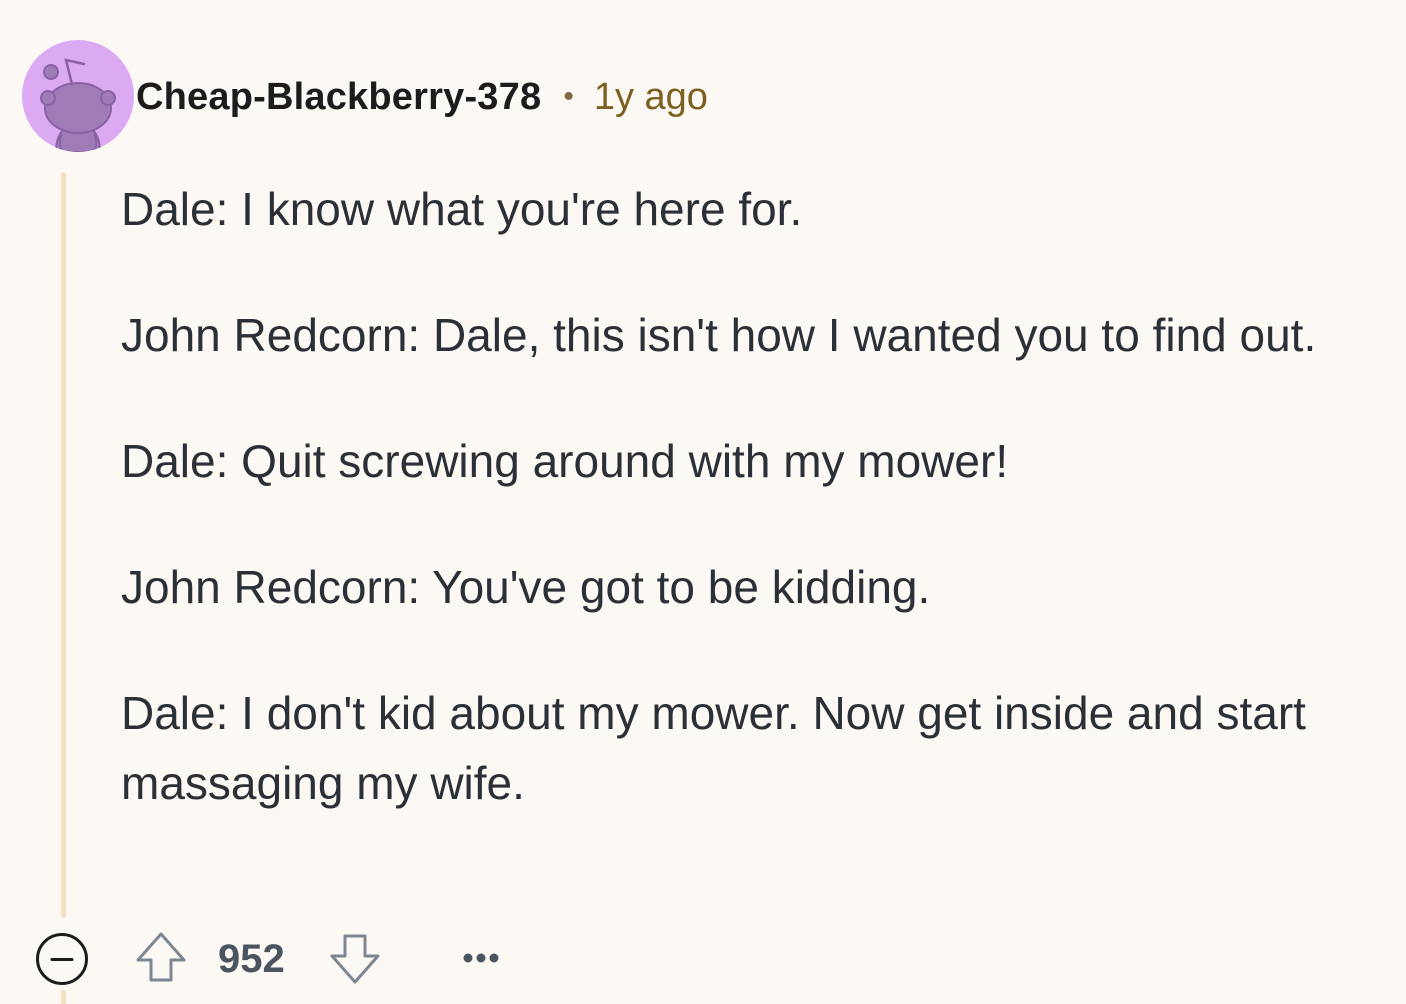  I want to click on more-options-icon, so click(481, 958).